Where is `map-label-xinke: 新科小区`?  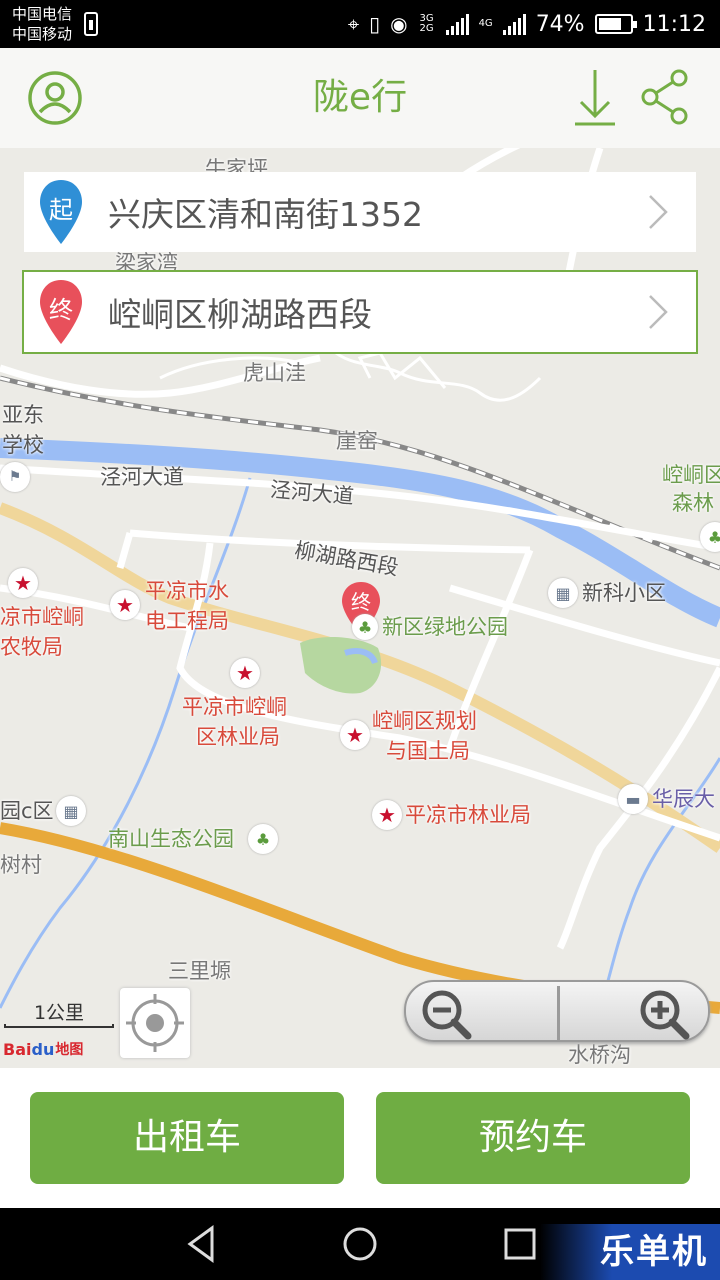 map-label-xinke: 新科小区 is located at coordinates (624, 593).